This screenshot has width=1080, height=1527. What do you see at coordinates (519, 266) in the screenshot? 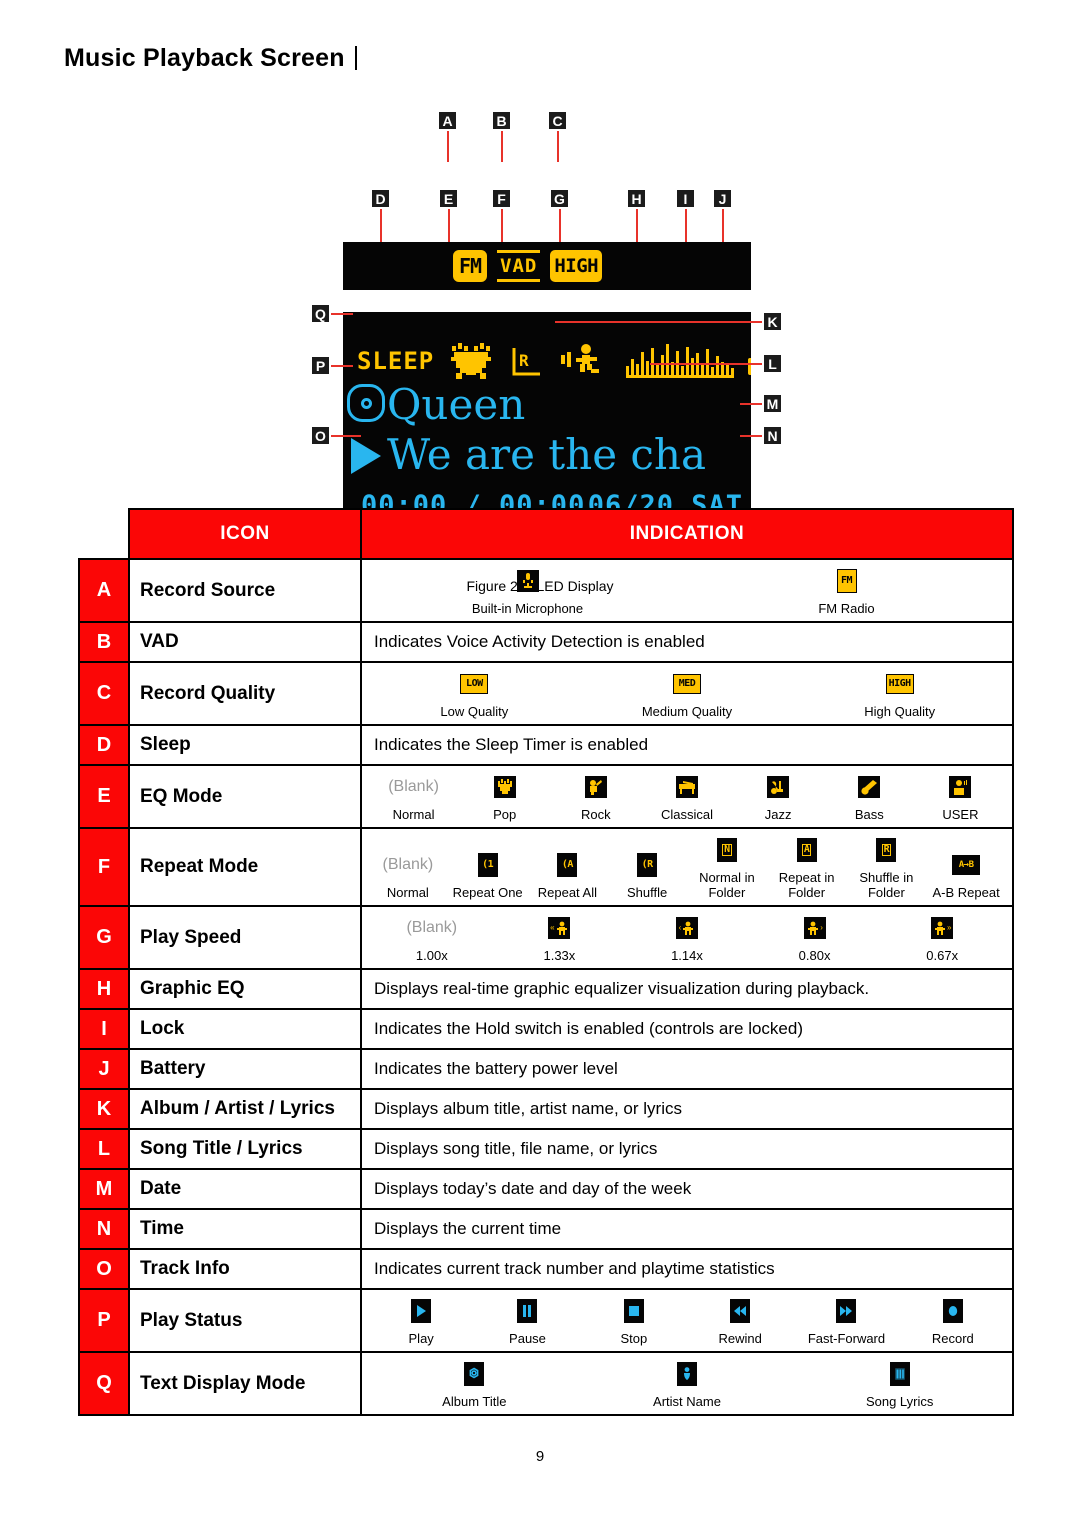
I see `vad-icon: VAD` at bounding box center [519, 266].